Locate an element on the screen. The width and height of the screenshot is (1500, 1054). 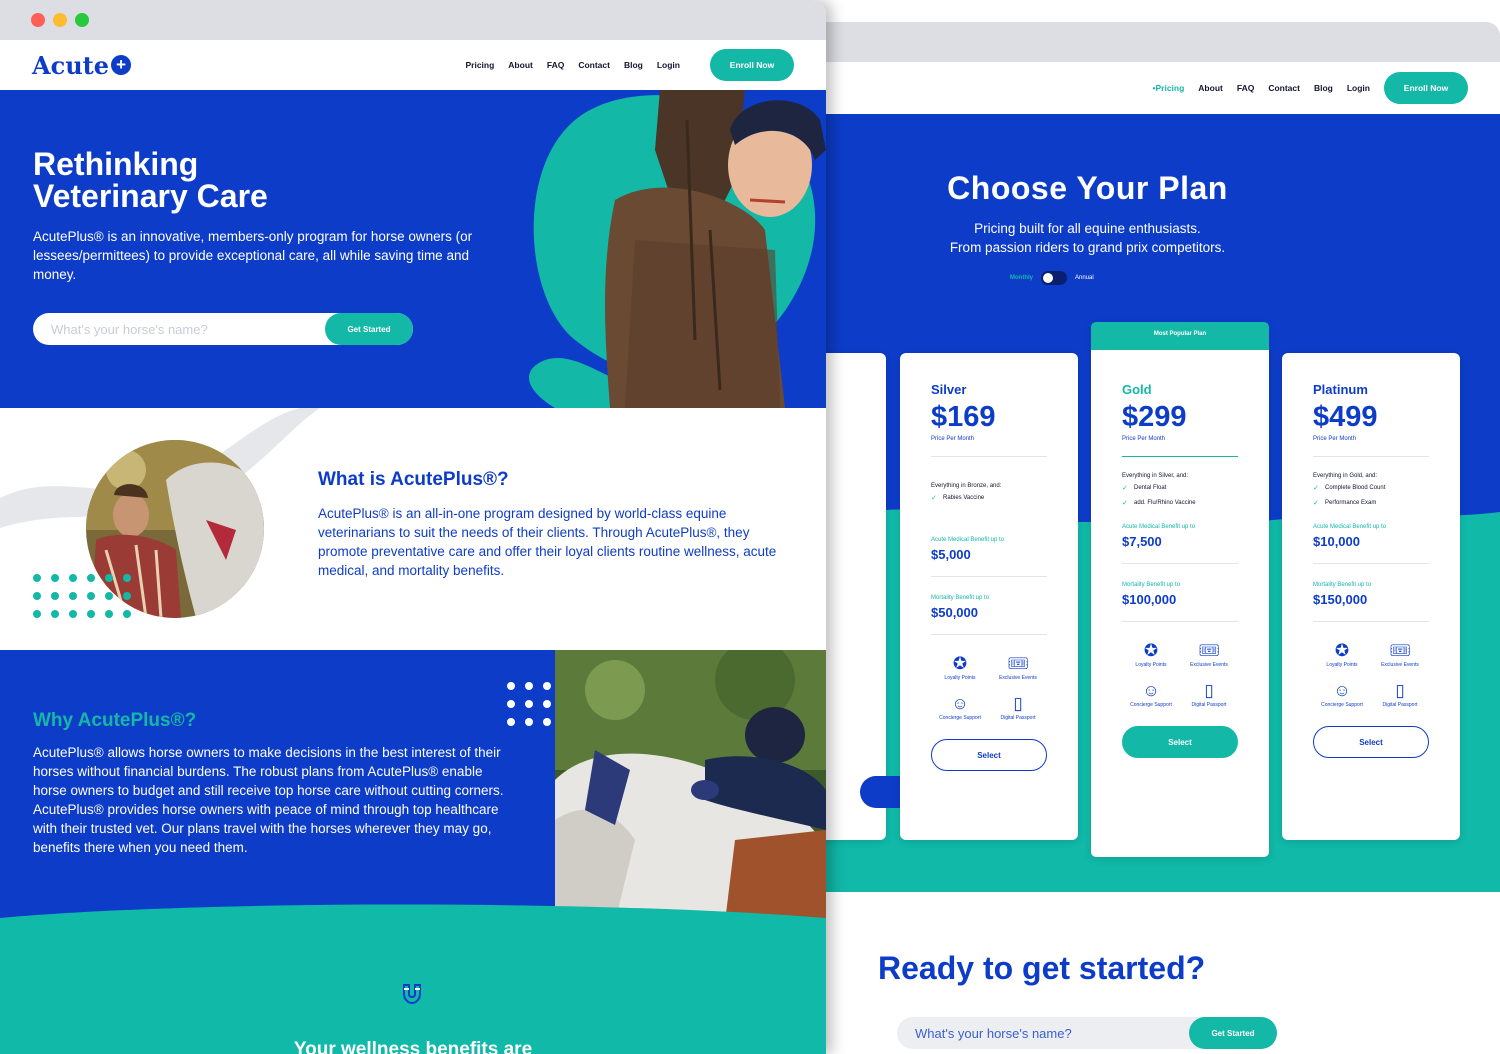
mortality-benefit-value: $100,000 is located at coordinates (1149, 599).